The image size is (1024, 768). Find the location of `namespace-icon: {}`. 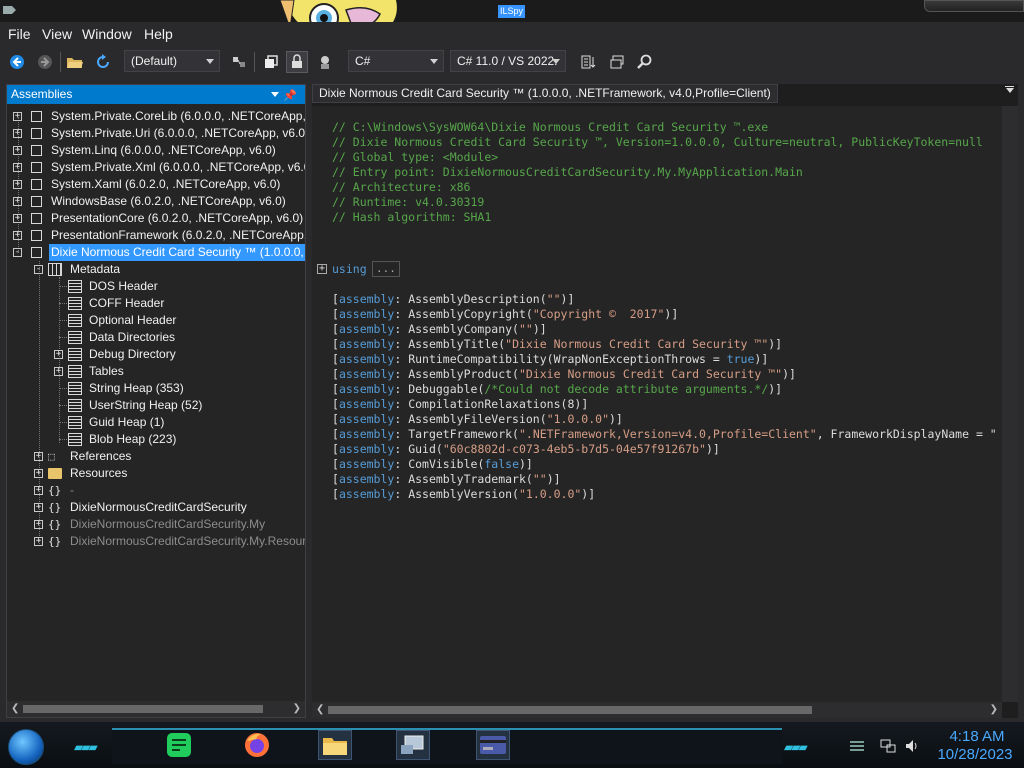

namespace-icon: {} is located at coordinates (55, 524).